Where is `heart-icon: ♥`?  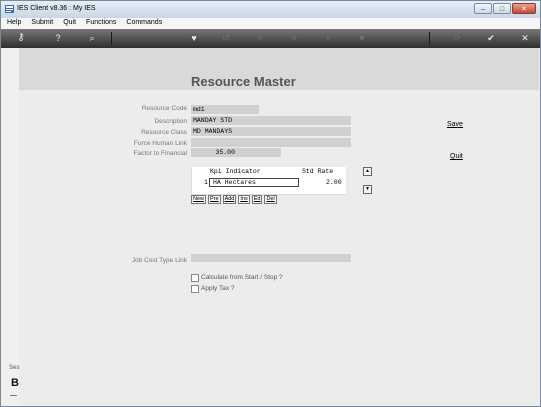
heart-icon: ♥ is located at coordinates (194, 38).